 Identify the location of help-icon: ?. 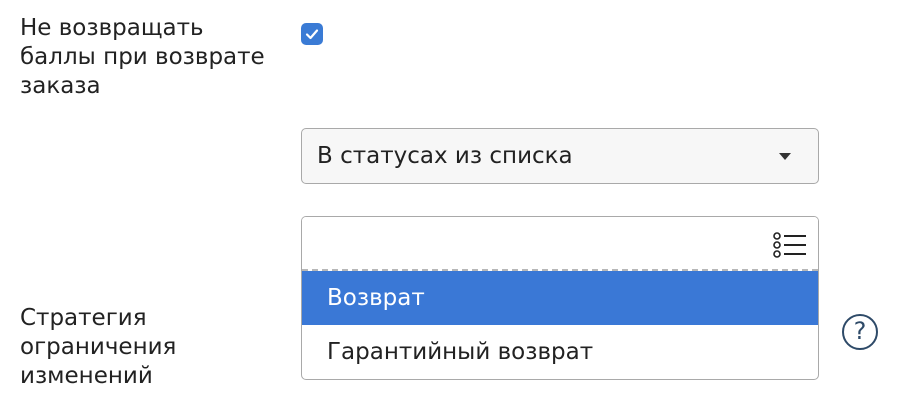
(860, 332).